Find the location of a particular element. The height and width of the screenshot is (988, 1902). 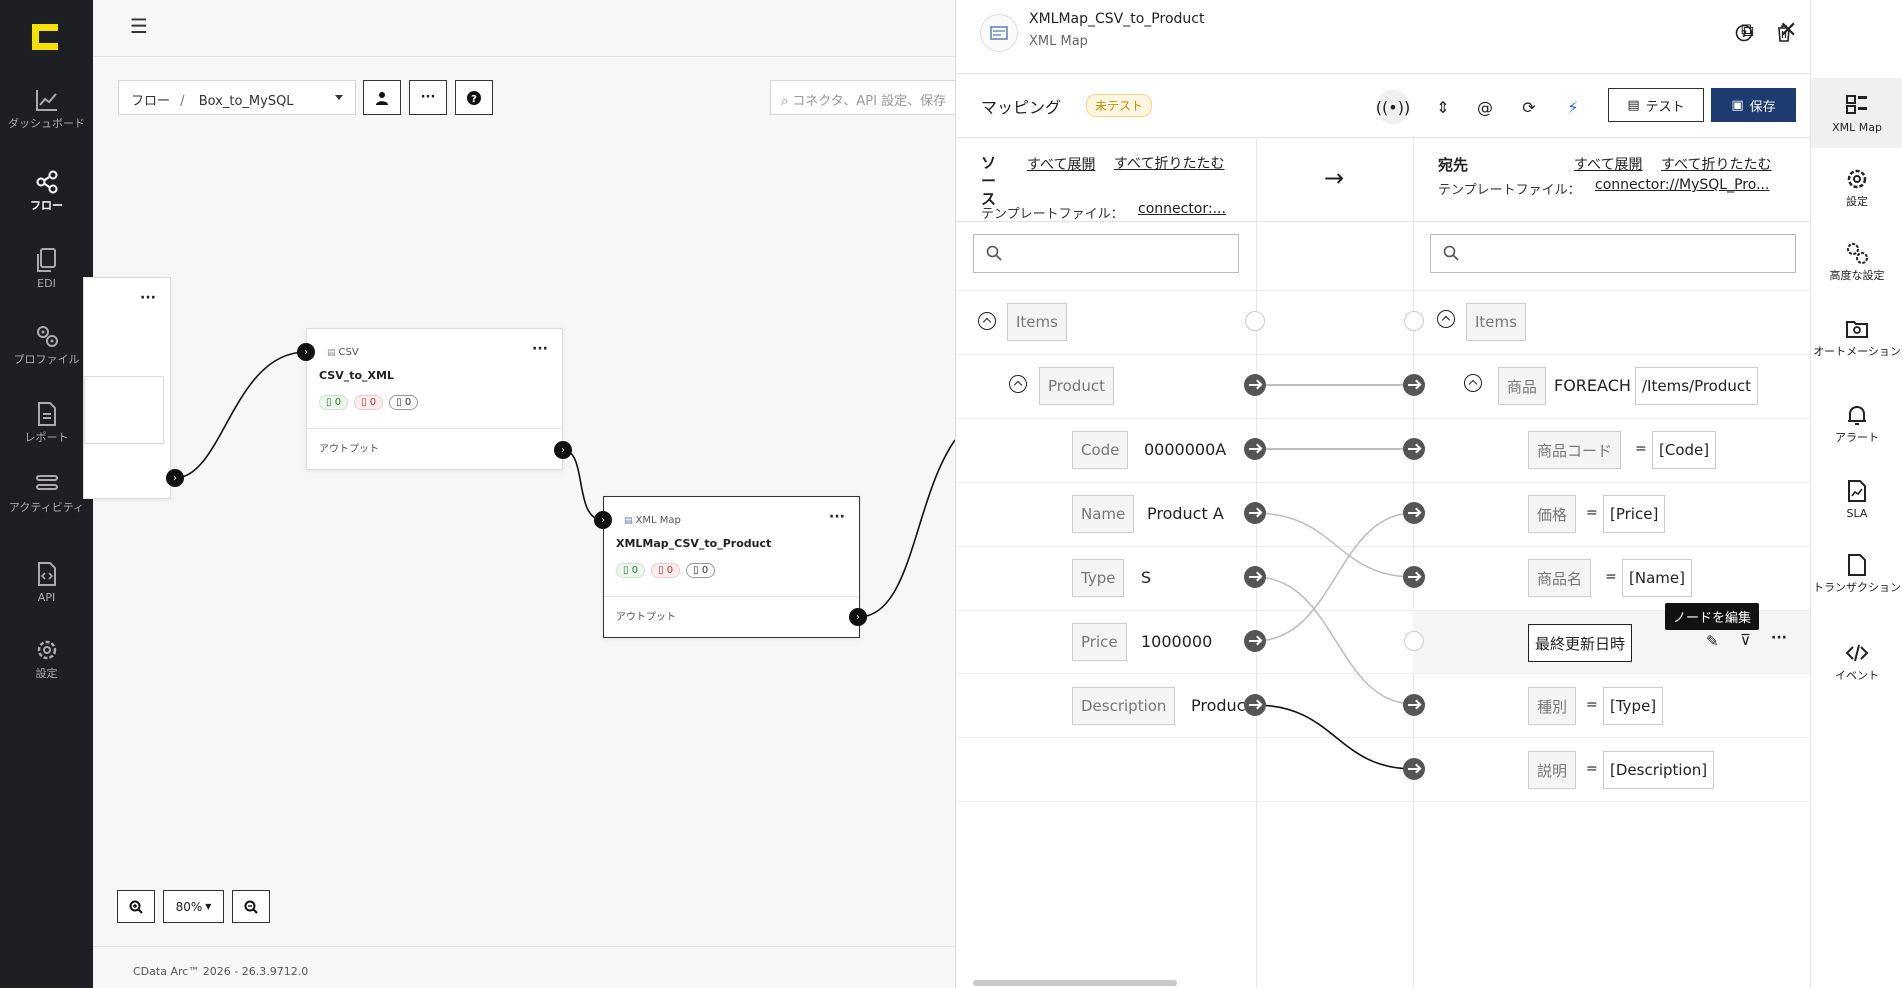

dest-port-description is located at coordinates (1414, 769).